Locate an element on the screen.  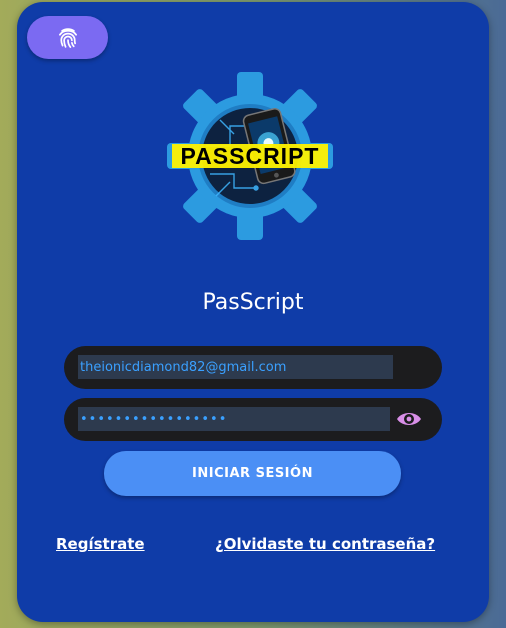
logo-text: PASSCRIPT is located at coordinates (250, 156).